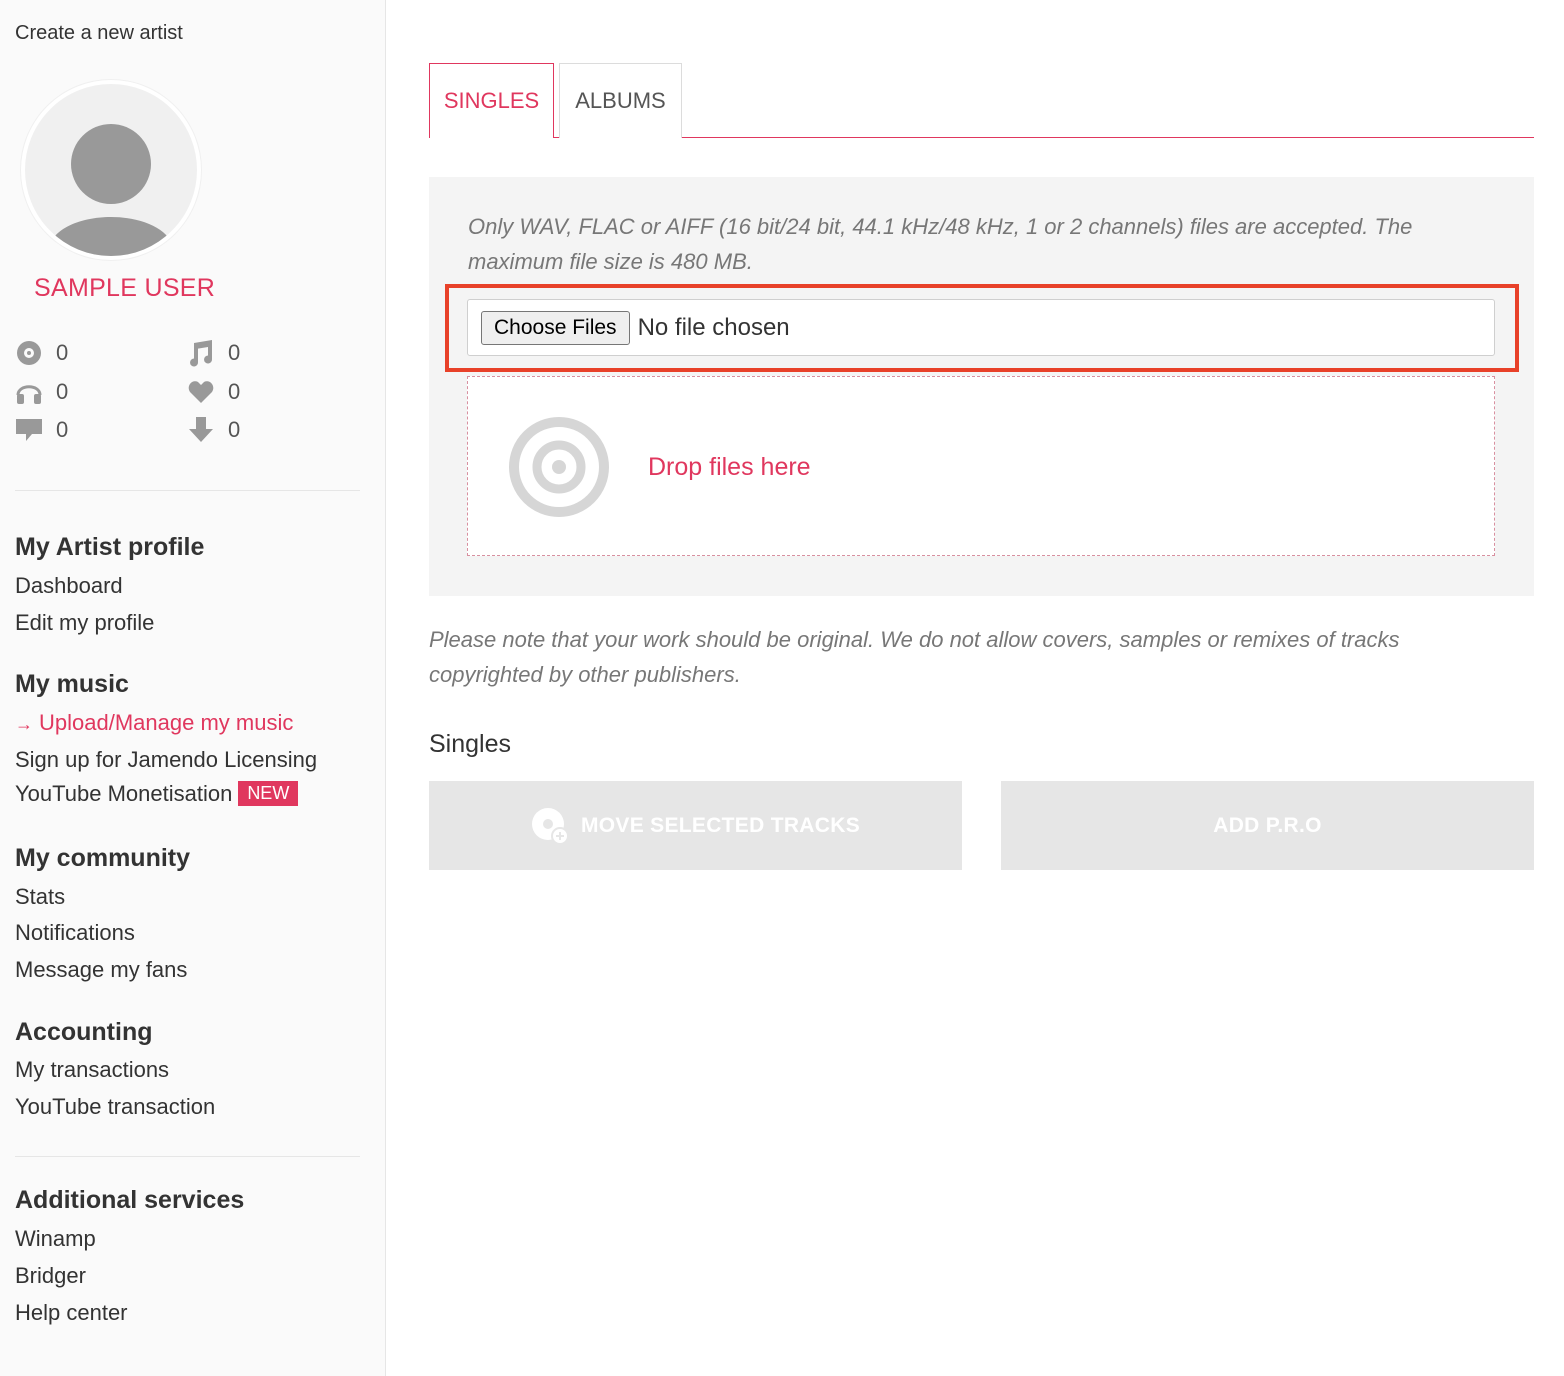  I want to click on nav-item-youtube-monetisation: YouTube Monetisation NEW, so click(157, 794).